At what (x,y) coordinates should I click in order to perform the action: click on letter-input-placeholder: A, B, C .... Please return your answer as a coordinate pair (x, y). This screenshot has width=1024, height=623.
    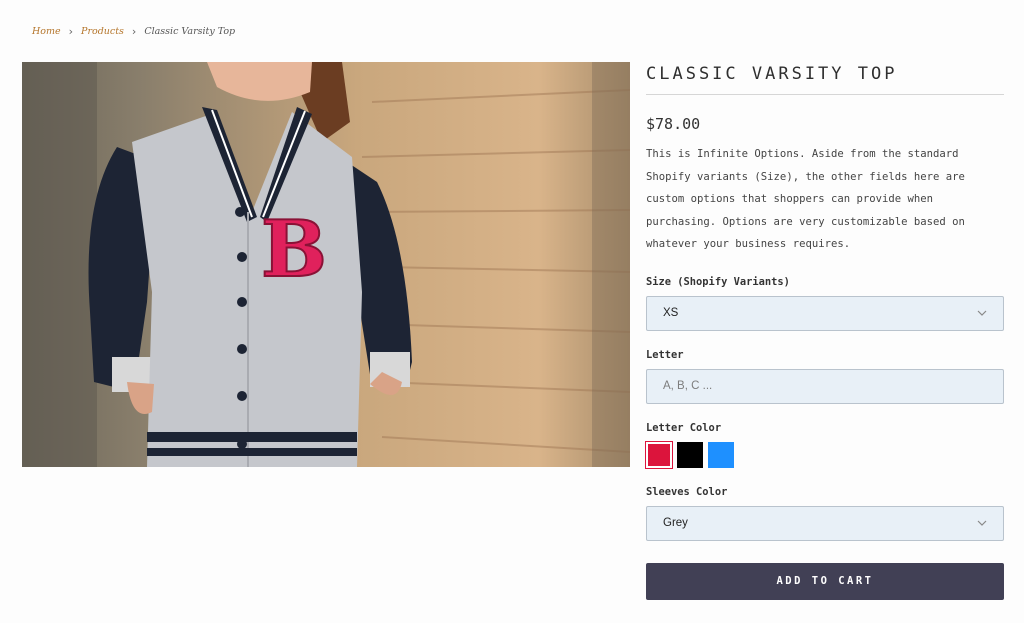
    Looking at the image, I should click on (688, 386).